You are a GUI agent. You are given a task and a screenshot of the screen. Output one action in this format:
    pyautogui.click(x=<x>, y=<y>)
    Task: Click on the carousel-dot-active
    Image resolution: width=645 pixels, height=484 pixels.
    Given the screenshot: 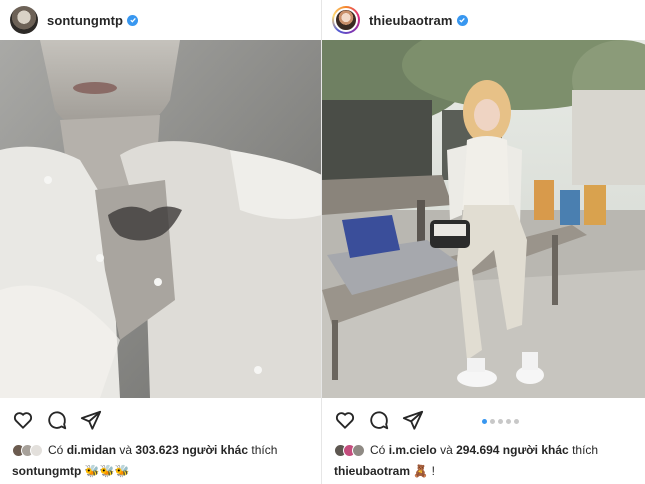 What is the action you would take?
    pyautogui.click(x=484, y=421)
    